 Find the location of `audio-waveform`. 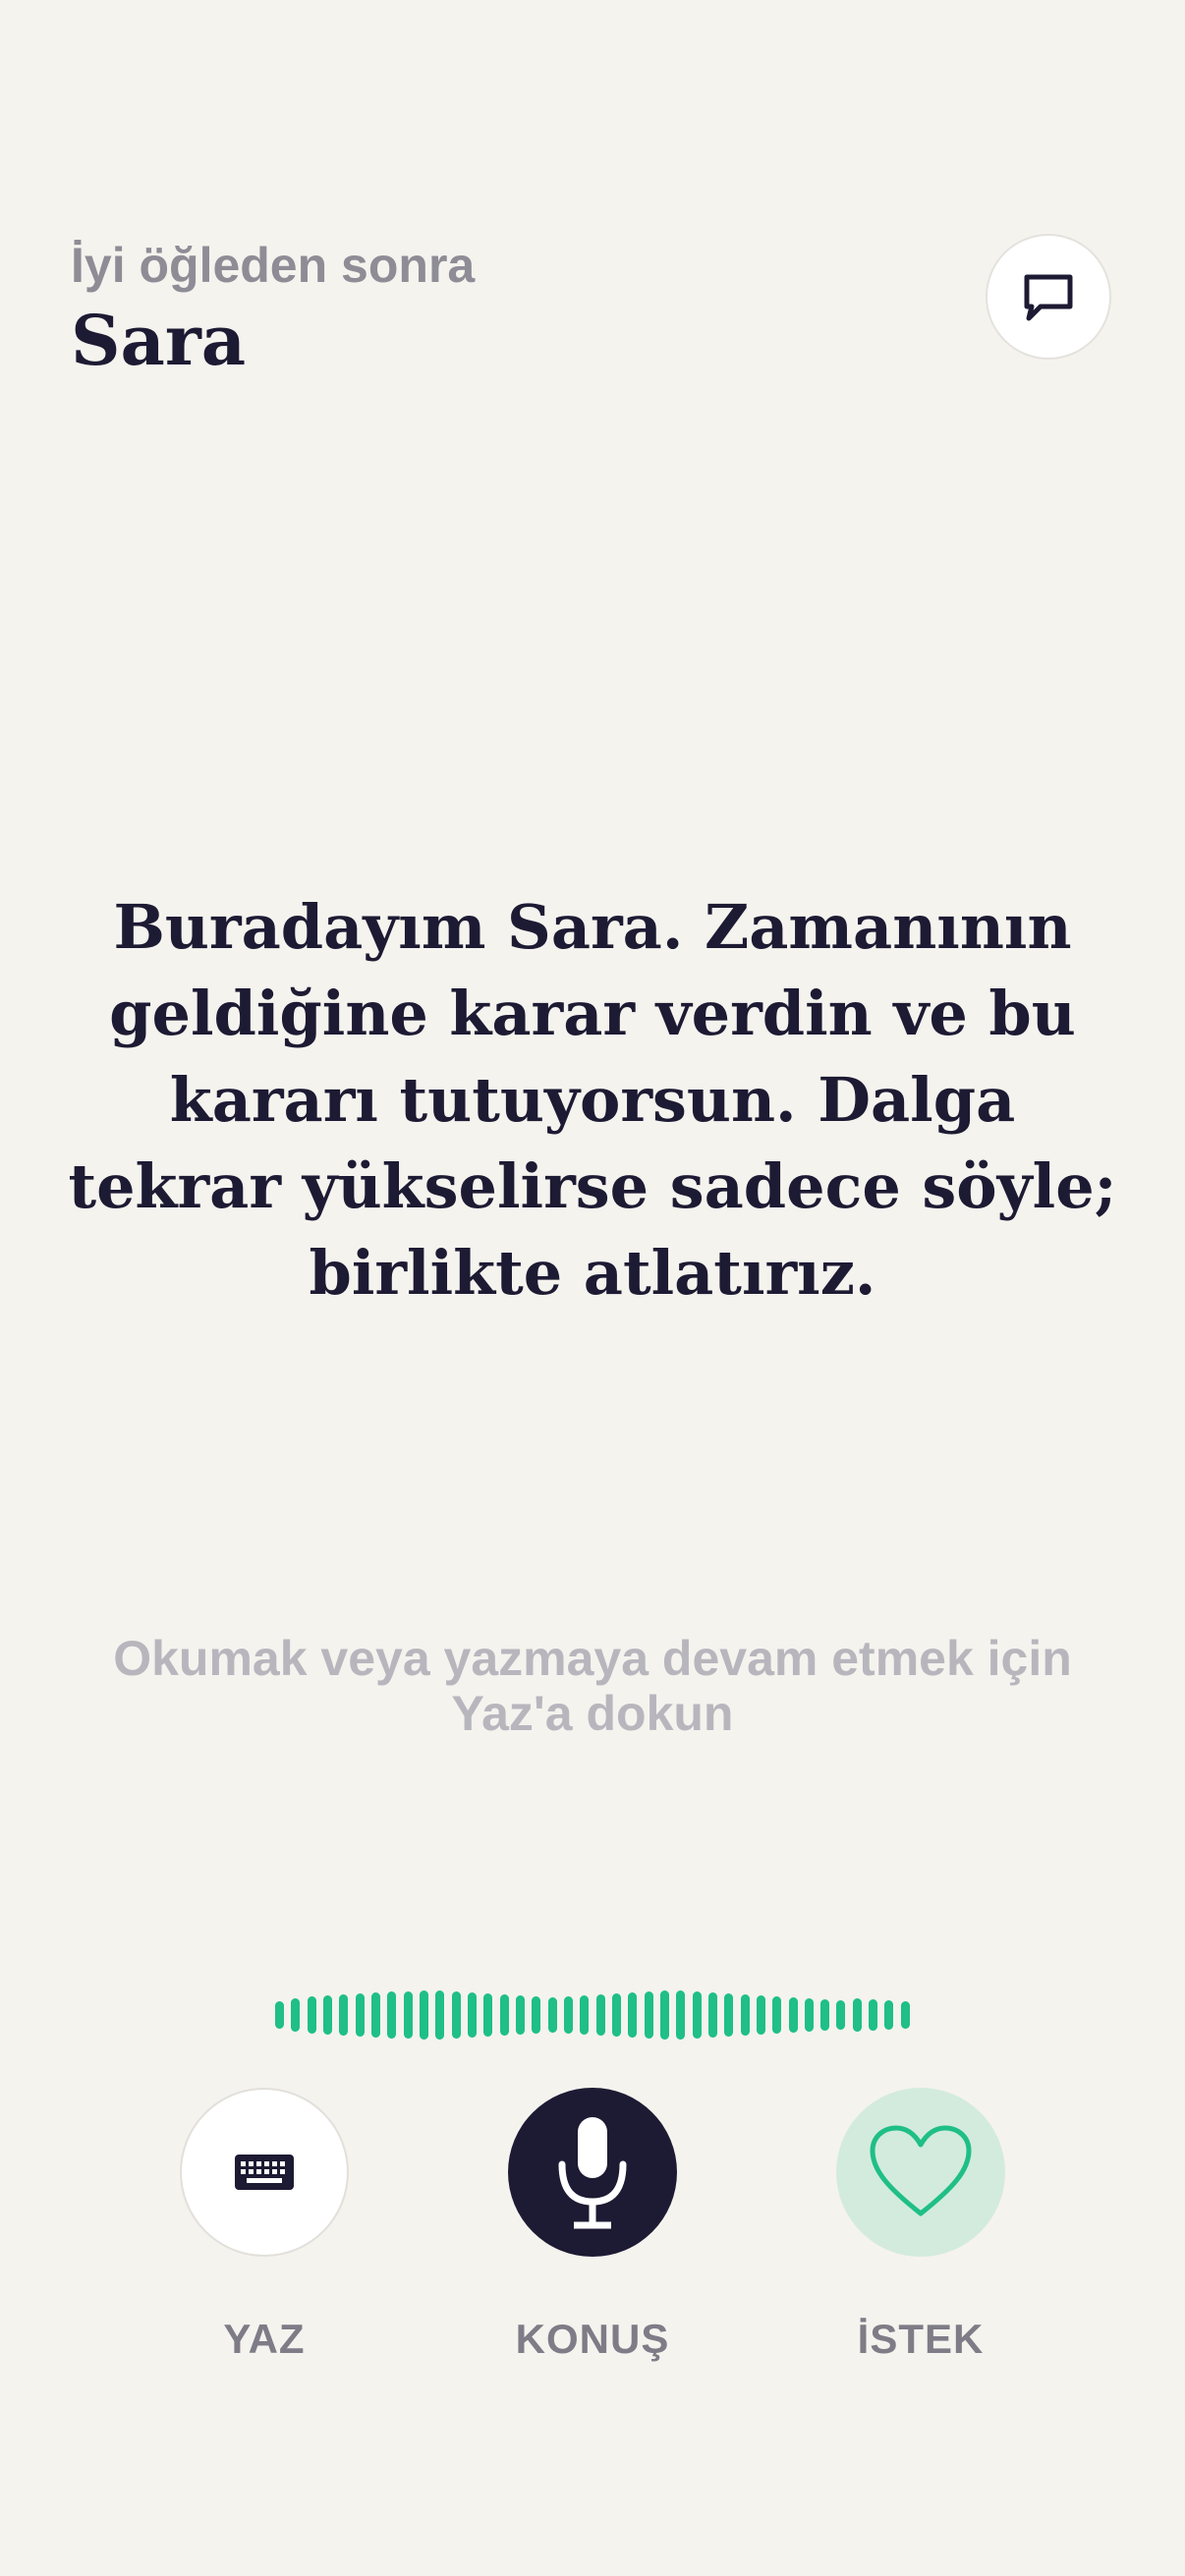

audio-waveform is located at coordinates (592, 2015).